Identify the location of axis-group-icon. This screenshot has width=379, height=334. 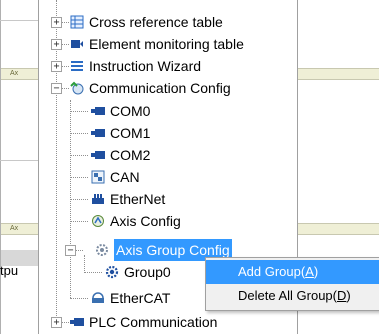
(102, 250).